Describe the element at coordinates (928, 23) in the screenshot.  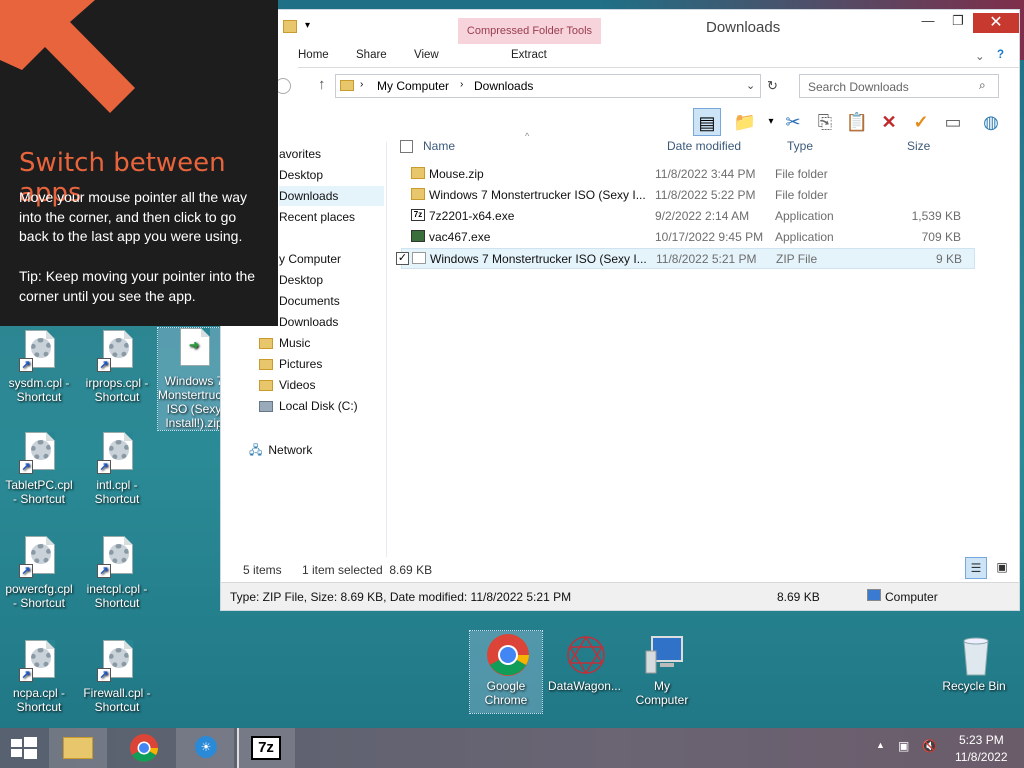
I see `minimize-button: —` at that location.